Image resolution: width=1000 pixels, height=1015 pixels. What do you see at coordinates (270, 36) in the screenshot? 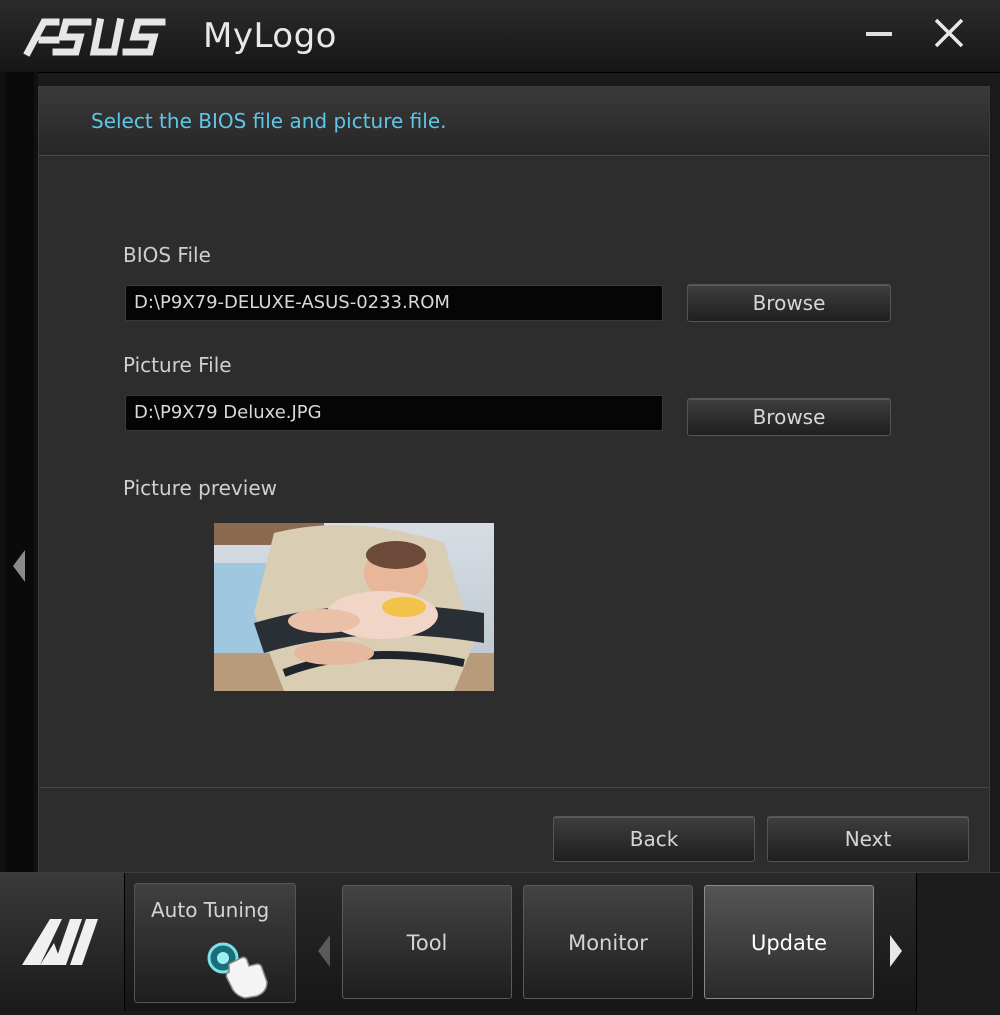
I see `app-title: MyLogo` at bounding box center [270, 36].